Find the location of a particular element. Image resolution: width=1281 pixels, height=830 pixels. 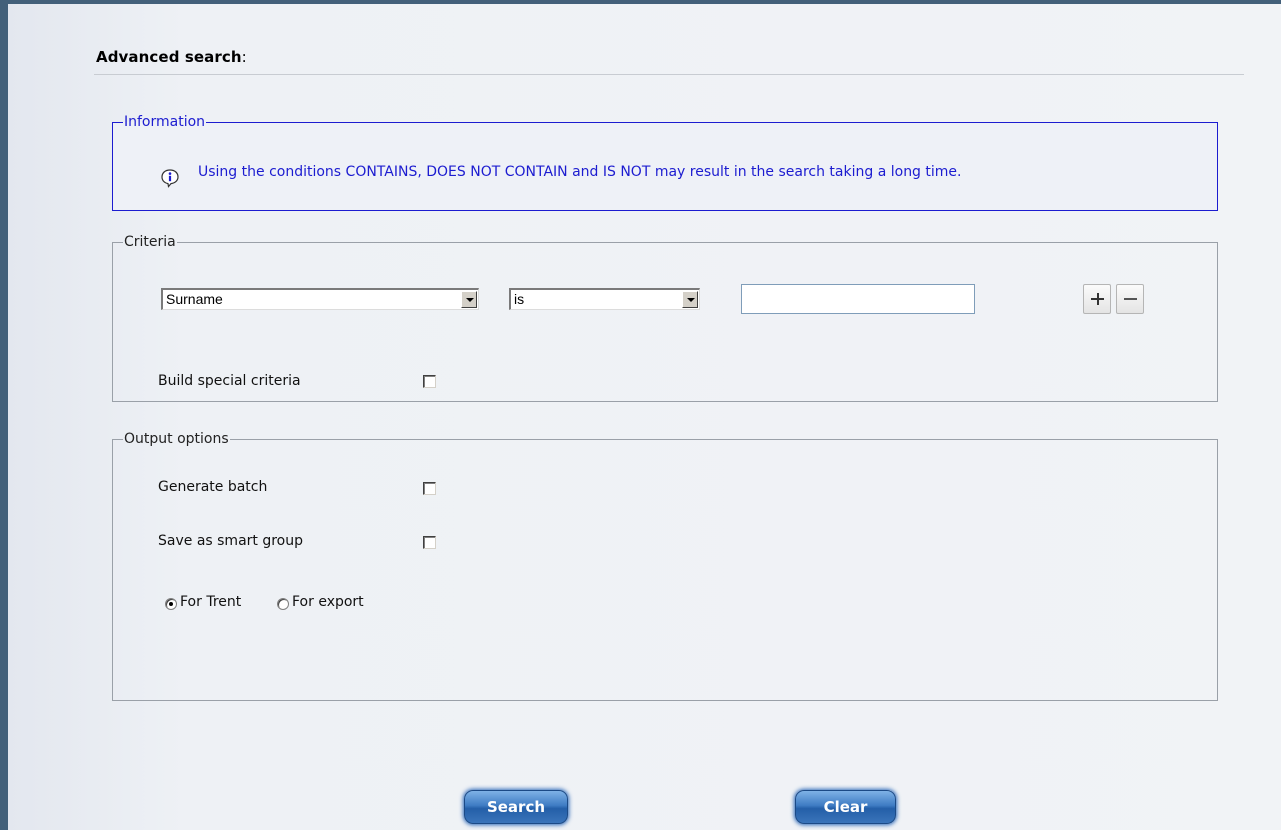

page-title-text: Advanced search is located at coordinates (169, 57).